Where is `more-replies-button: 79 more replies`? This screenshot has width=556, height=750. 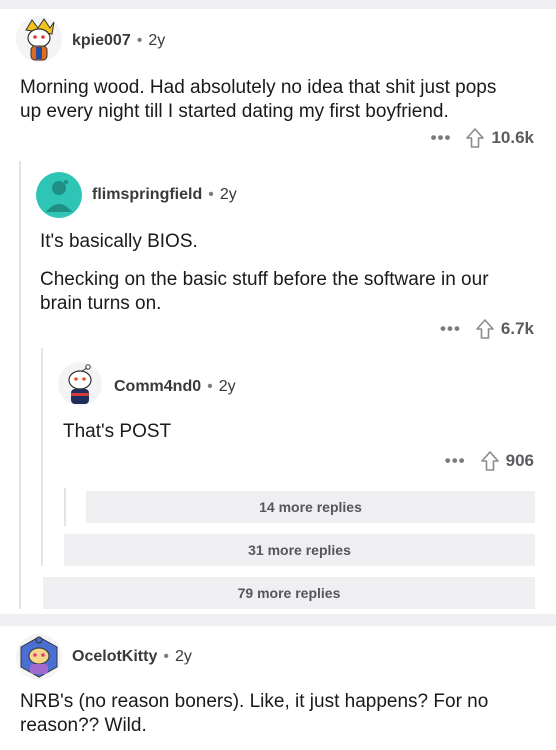 more-replies-button: 79 more replies is located at coordinates (289, 593).